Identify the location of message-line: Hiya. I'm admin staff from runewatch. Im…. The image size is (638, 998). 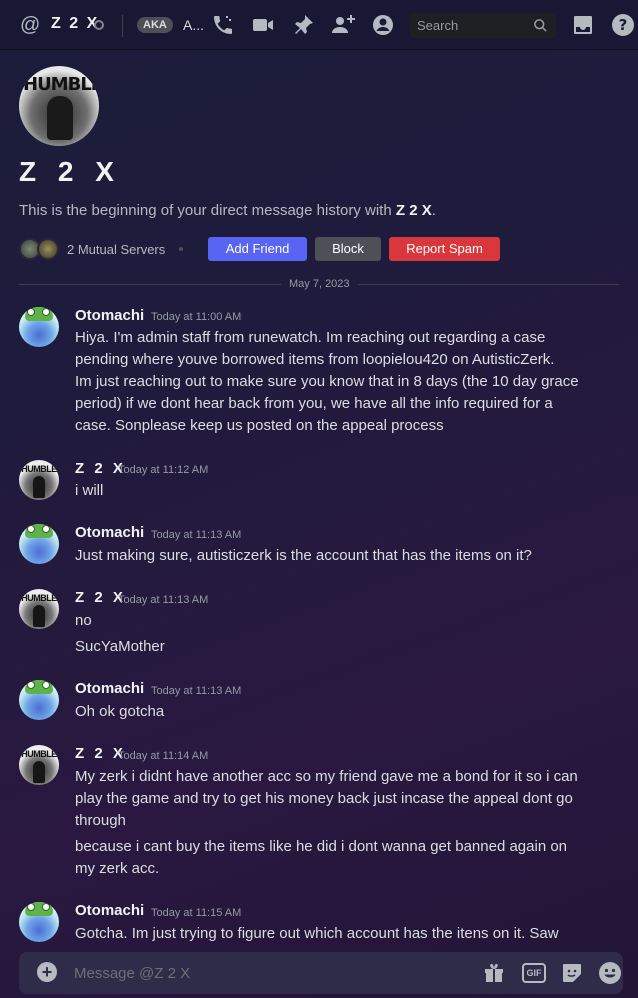
(310, 337).